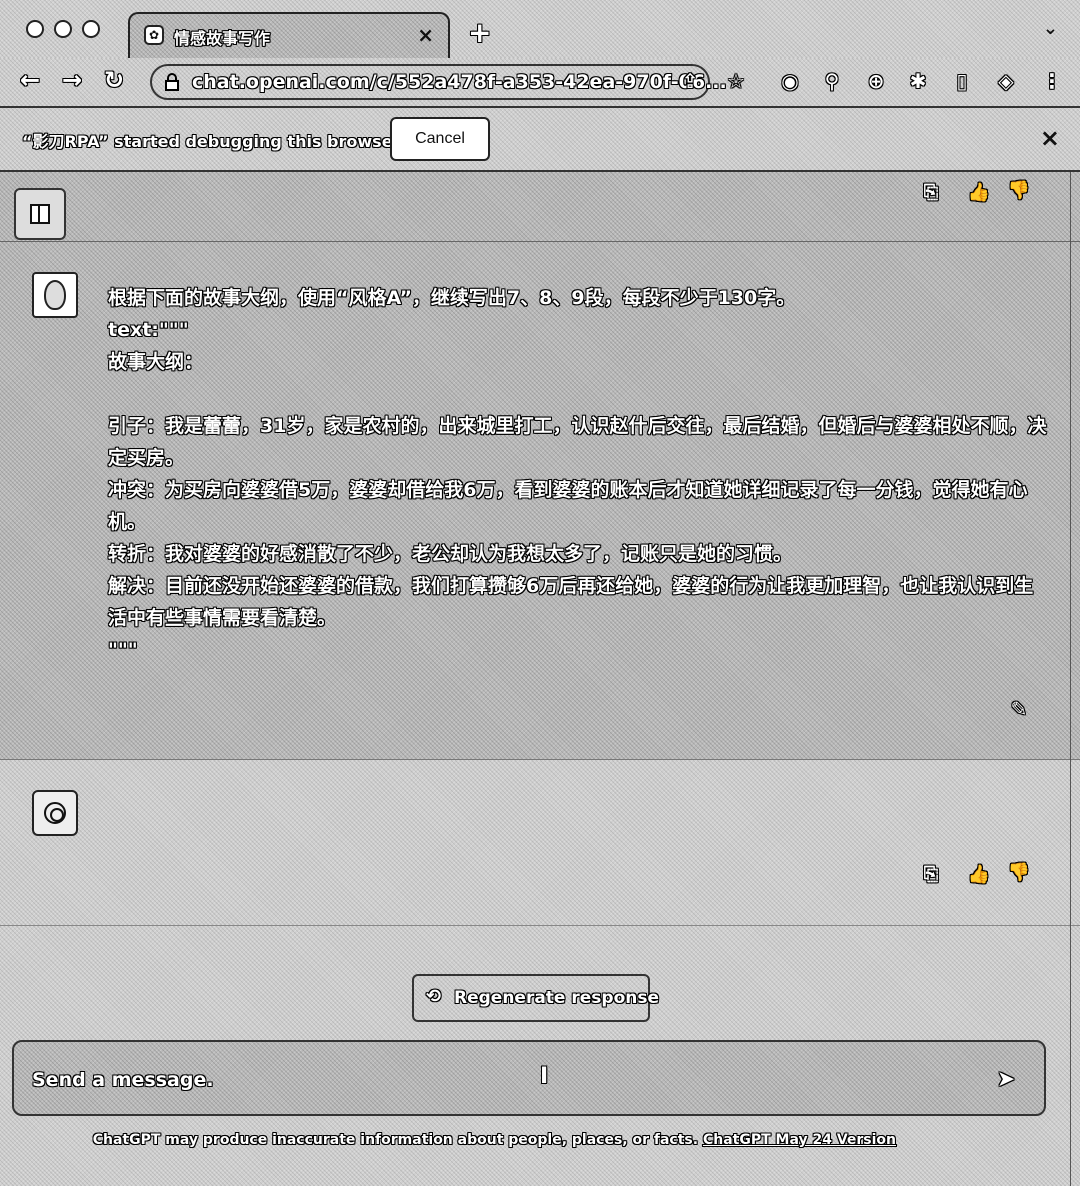 The image size is (1080, 1186). Describe the element at coordinates (918, 81) in the screenshot. I see `extensions-puzzle-icon: ✱` at that location.